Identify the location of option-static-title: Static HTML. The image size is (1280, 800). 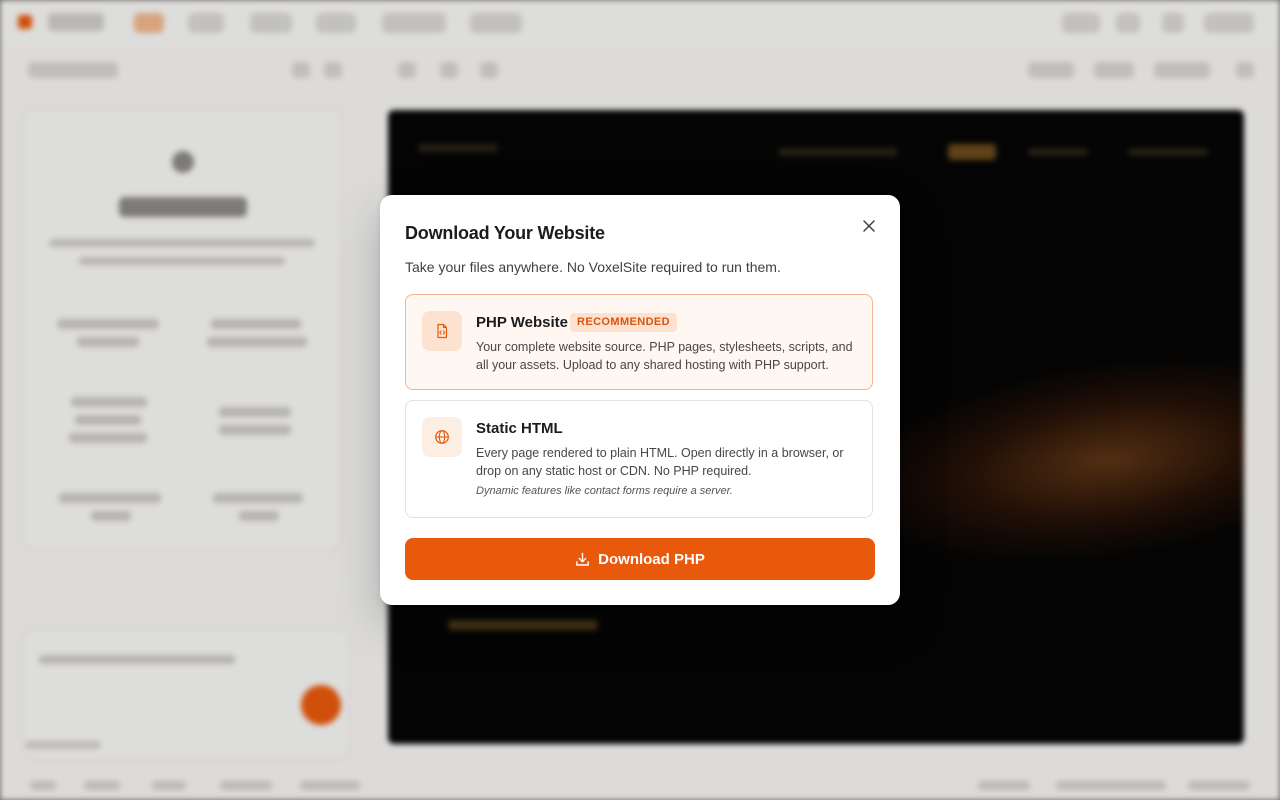
(519, 428).